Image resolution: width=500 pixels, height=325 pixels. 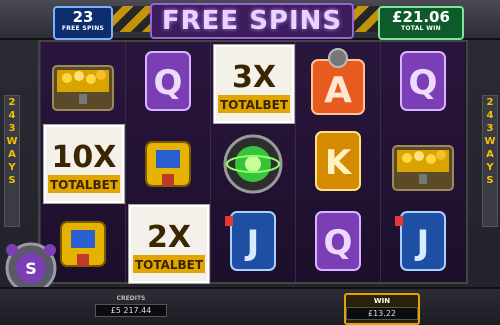 What do you see at coordinates (12, 161) in the screenshot?
I see `ways-panel-left: 2 4 3 W A Y S` at bounding box center [12, 161].